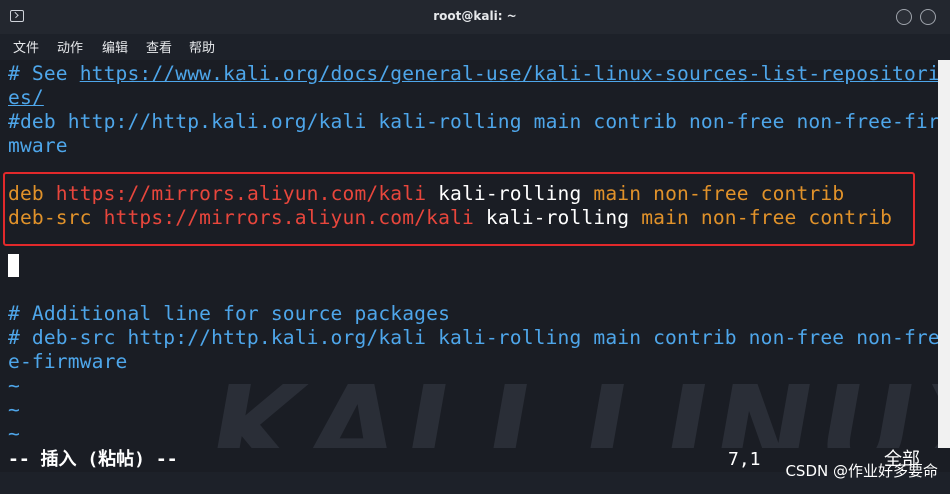 The width and height of the screenshot is (950, 494). What do you see at coordinates (861, 471) in the screenshot?
I see `csdn-watermark: CSDN @作业好多要命` at bounding box center [861, 471].